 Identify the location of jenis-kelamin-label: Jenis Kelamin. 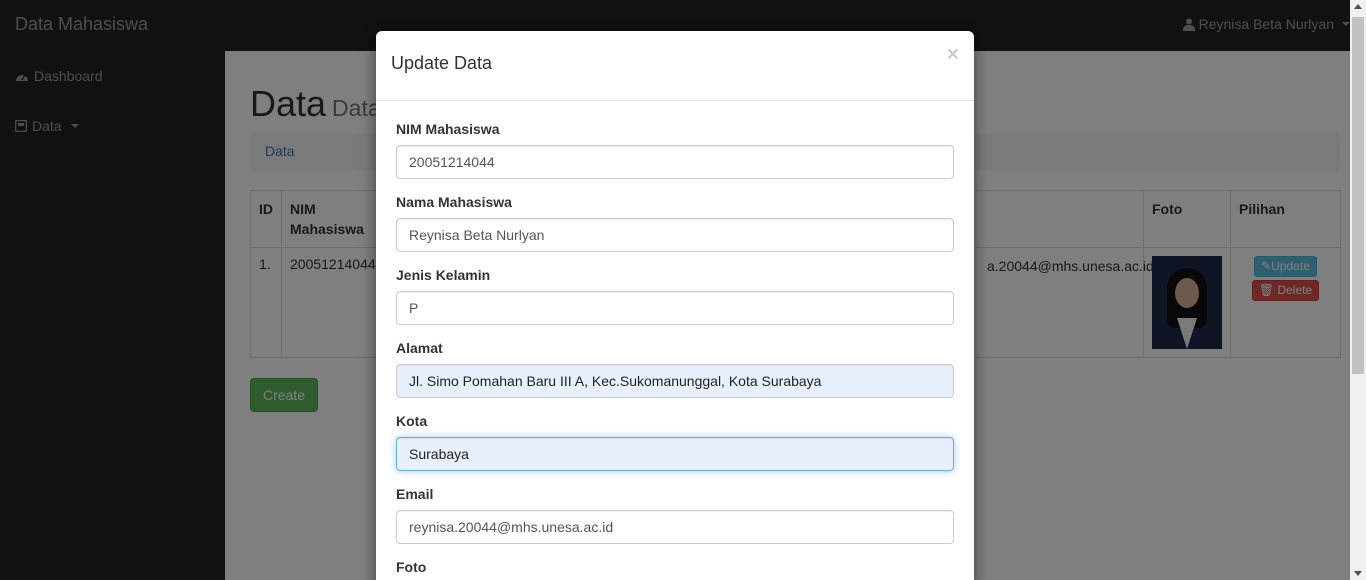
(443, 275).